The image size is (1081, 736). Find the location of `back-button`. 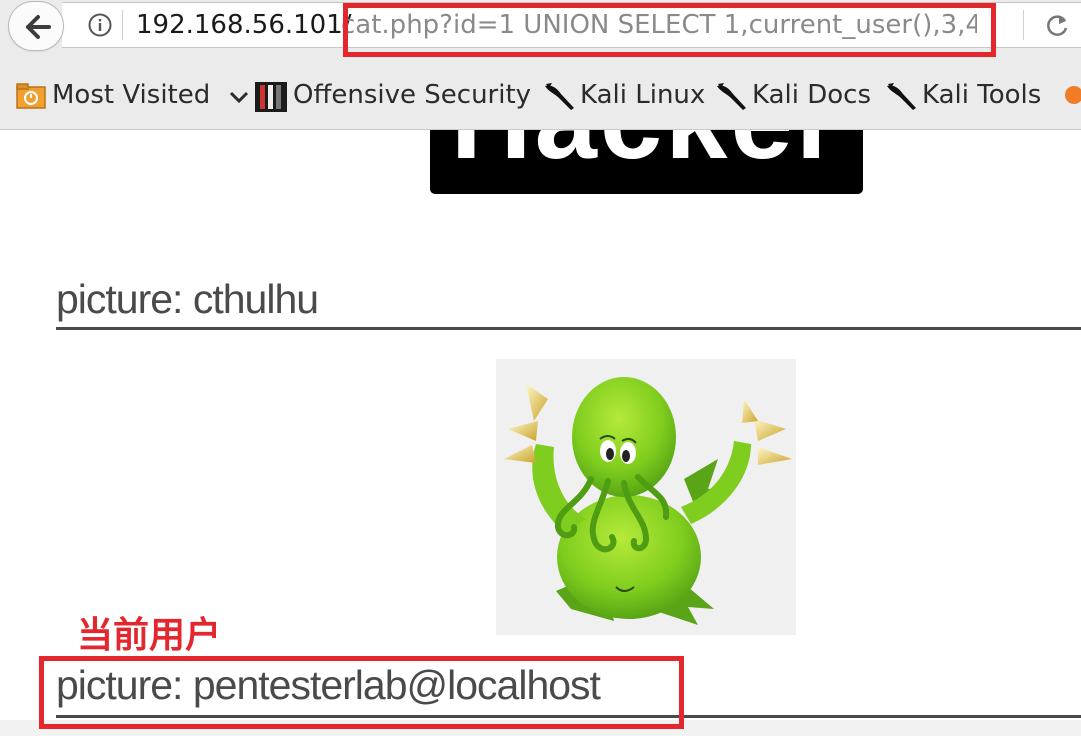

back-button is located at coordinates (36, 26).